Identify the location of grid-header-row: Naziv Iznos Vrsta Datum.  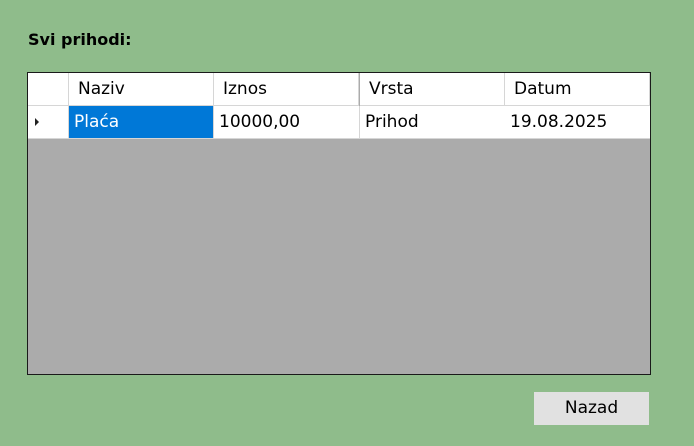
(339, 89).